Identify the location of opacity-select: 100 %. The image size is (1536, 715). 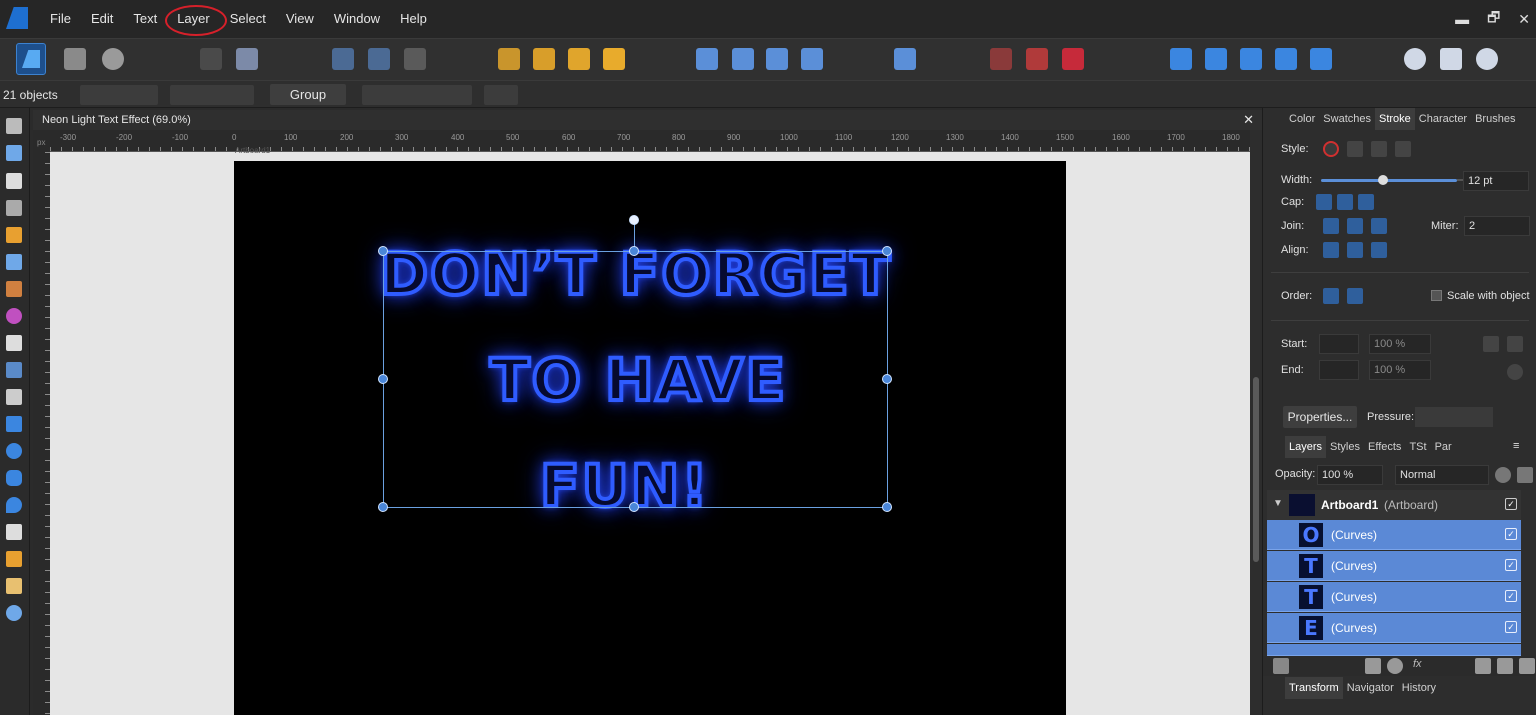
(1350, 475).